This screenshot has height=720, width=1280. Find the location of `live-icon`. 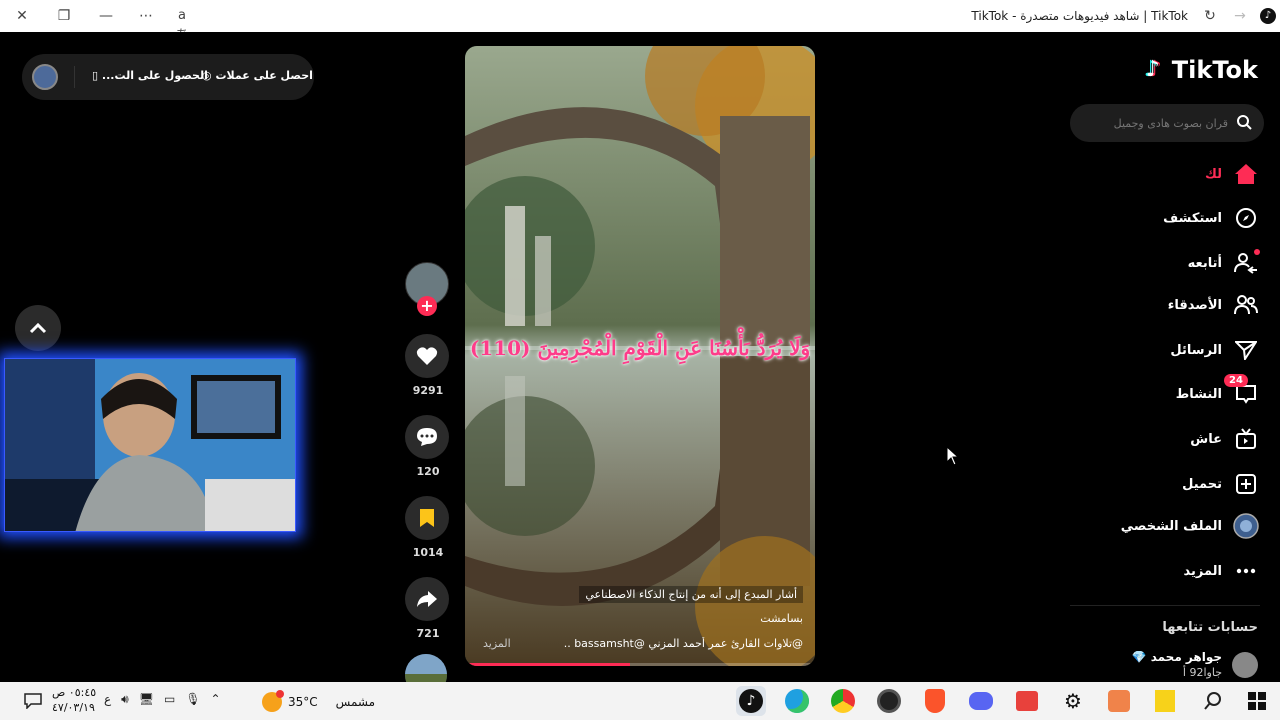

live-icon is located at coordinates (1246, 439).